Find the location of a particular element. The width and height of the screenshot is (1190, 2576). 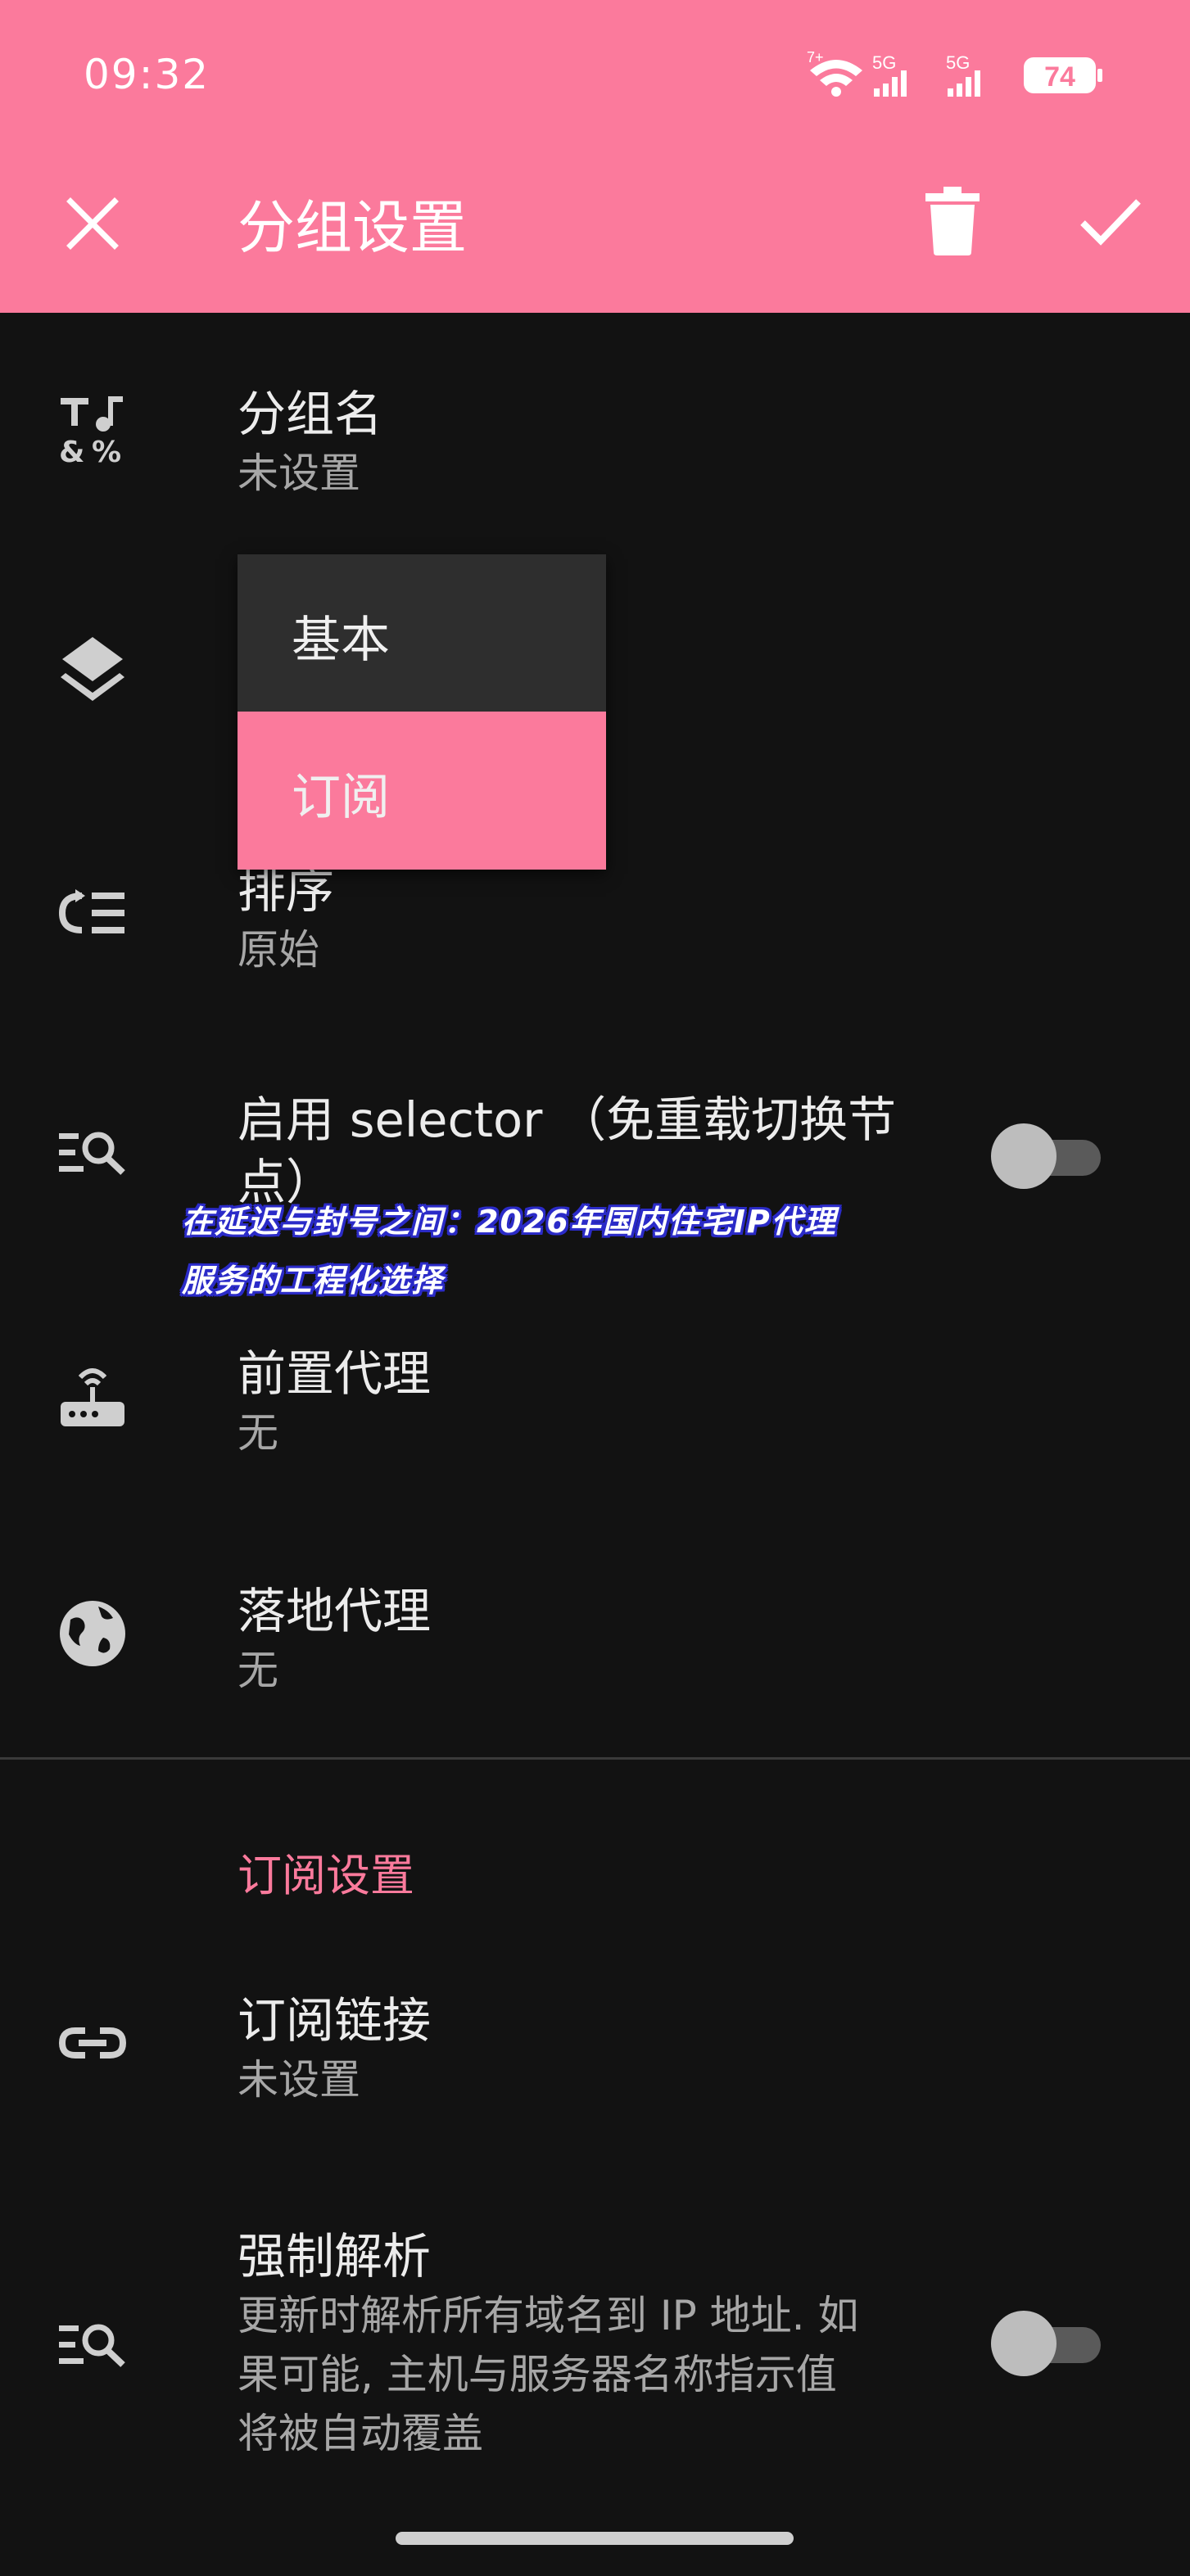

banner-line-1: 在延迟与封号之间：2026年国内住宅IP代理 is located at coordinates (510, 1222).